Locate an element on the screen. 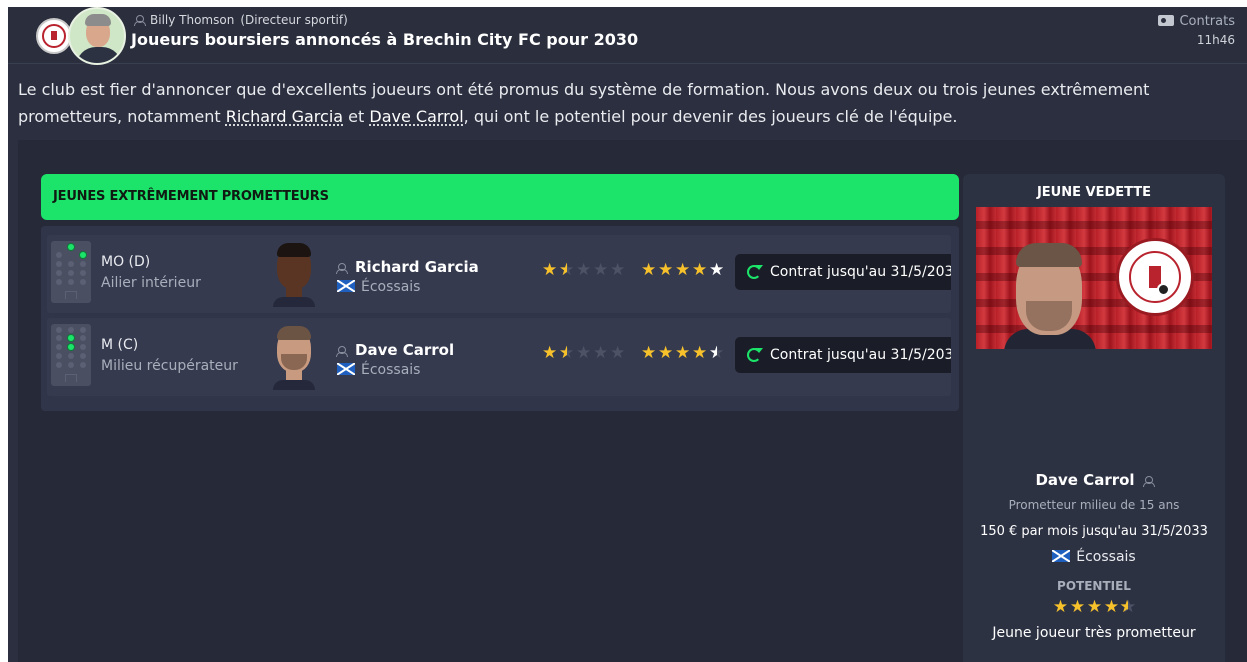  featured-salary: 150 € par mois jusqu'au 31/5/2033 is located at coordinates (1094, 531).